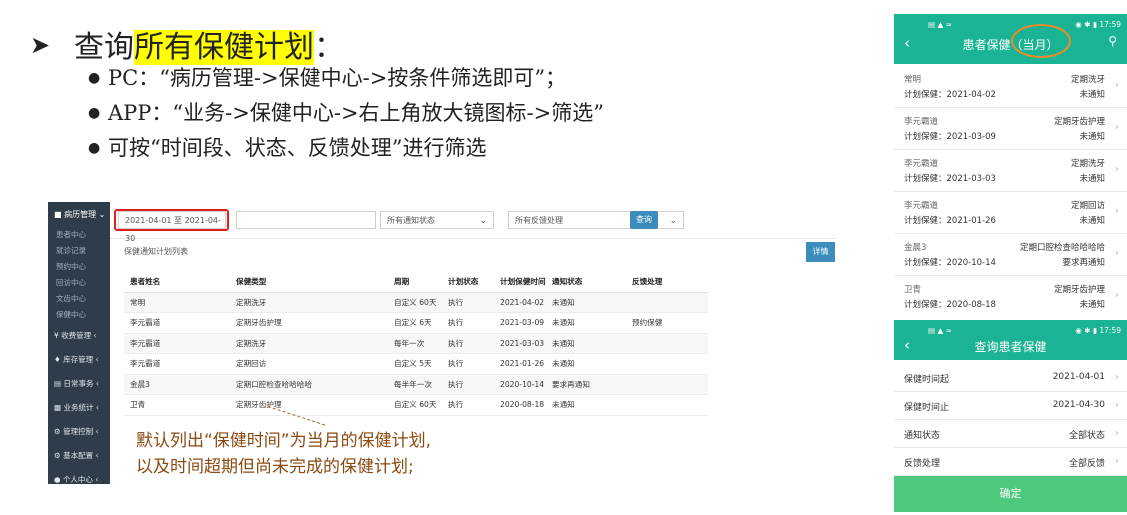 The height and width of the screenshot is (515, 1127). I want to click on list-item: 李元霸道 计划保健：2021-03-09 定期牙齿护理 未通知 ›, so click(1010, 129).